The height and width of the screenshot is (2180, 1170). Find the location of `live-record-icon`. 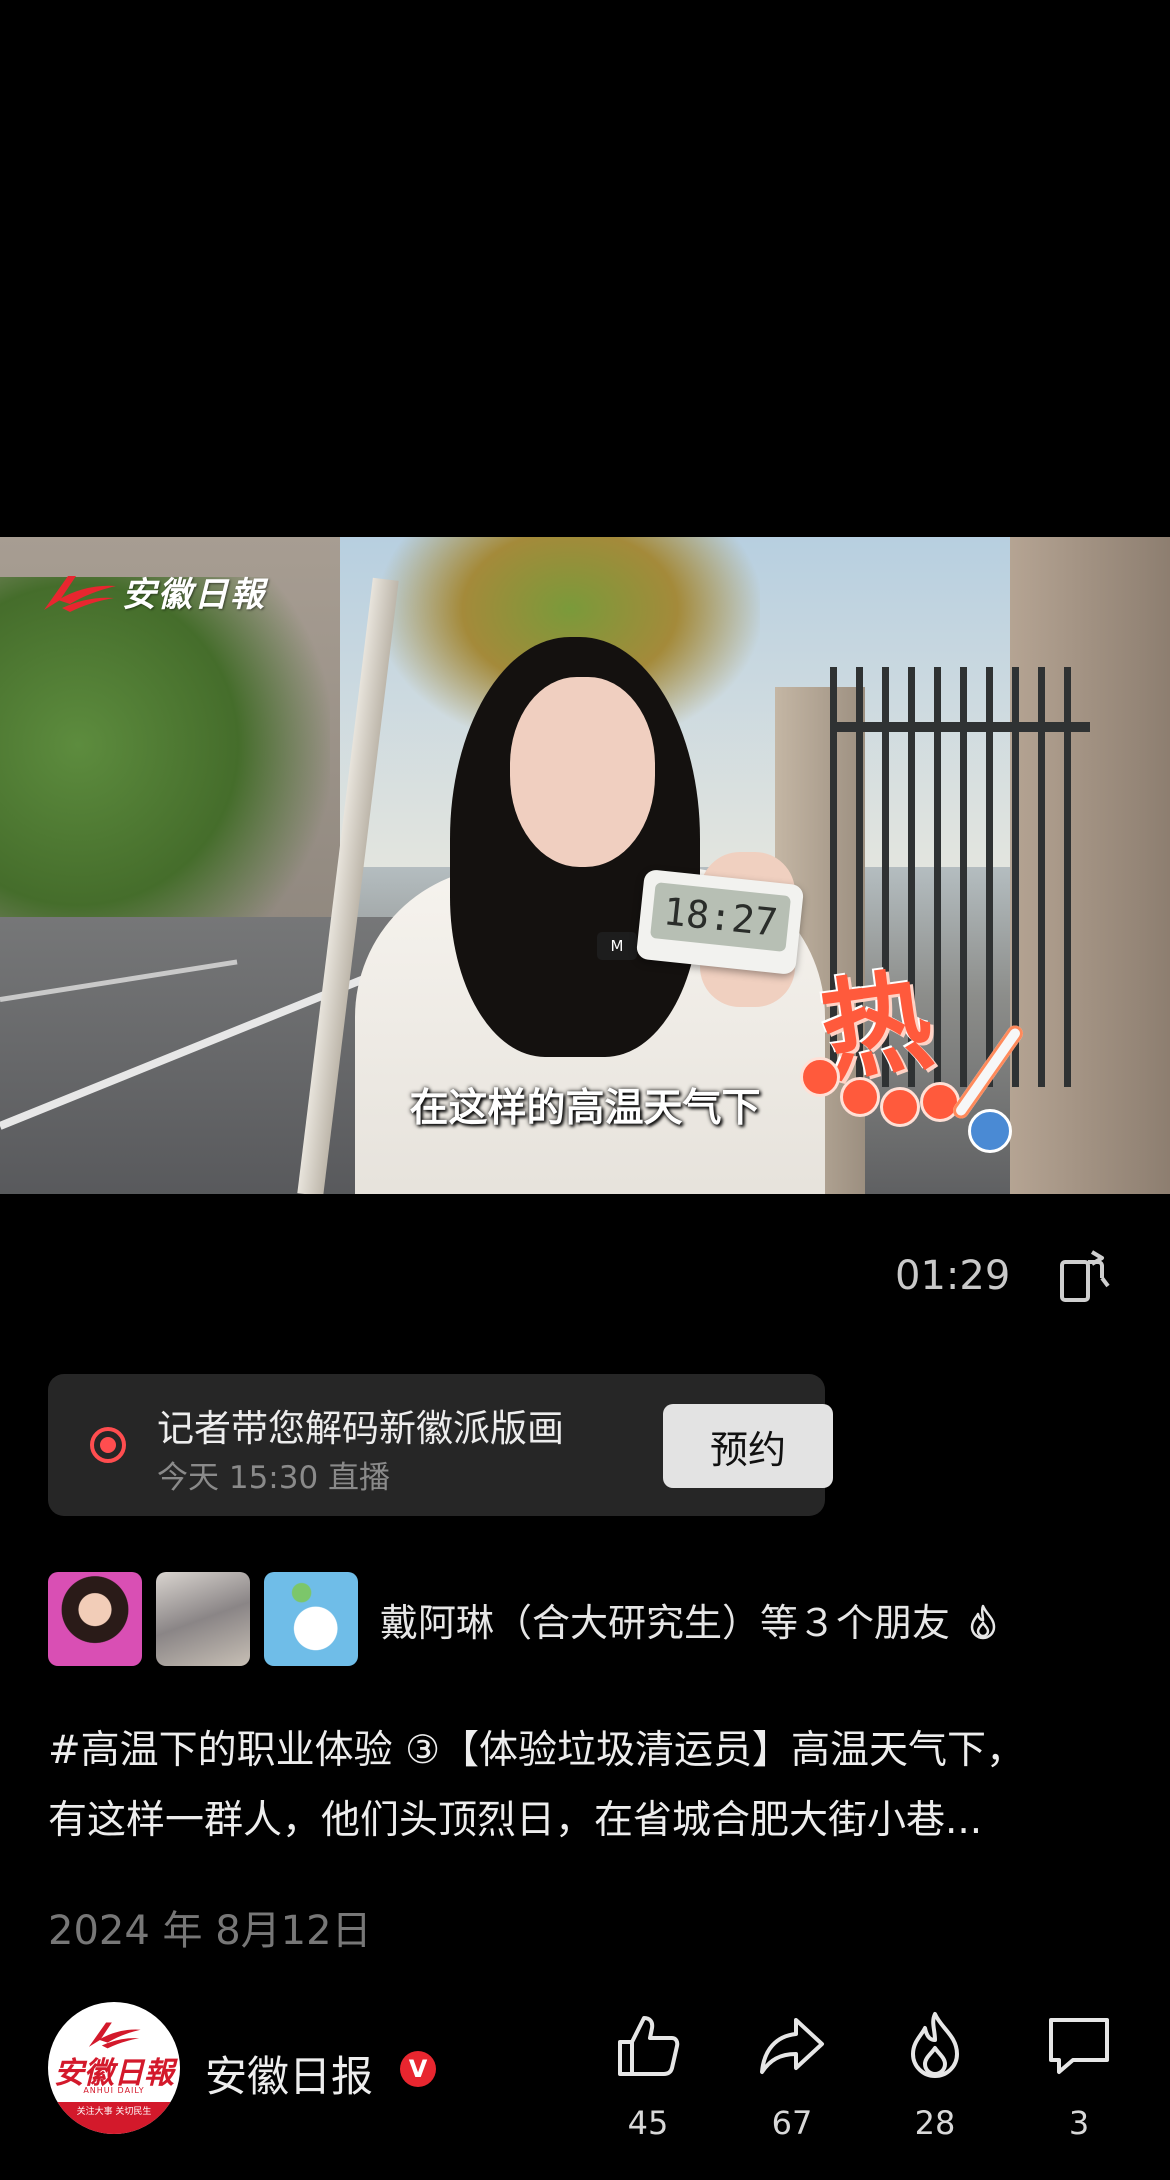

live-record-icon is located at coordinates (108, 1445).